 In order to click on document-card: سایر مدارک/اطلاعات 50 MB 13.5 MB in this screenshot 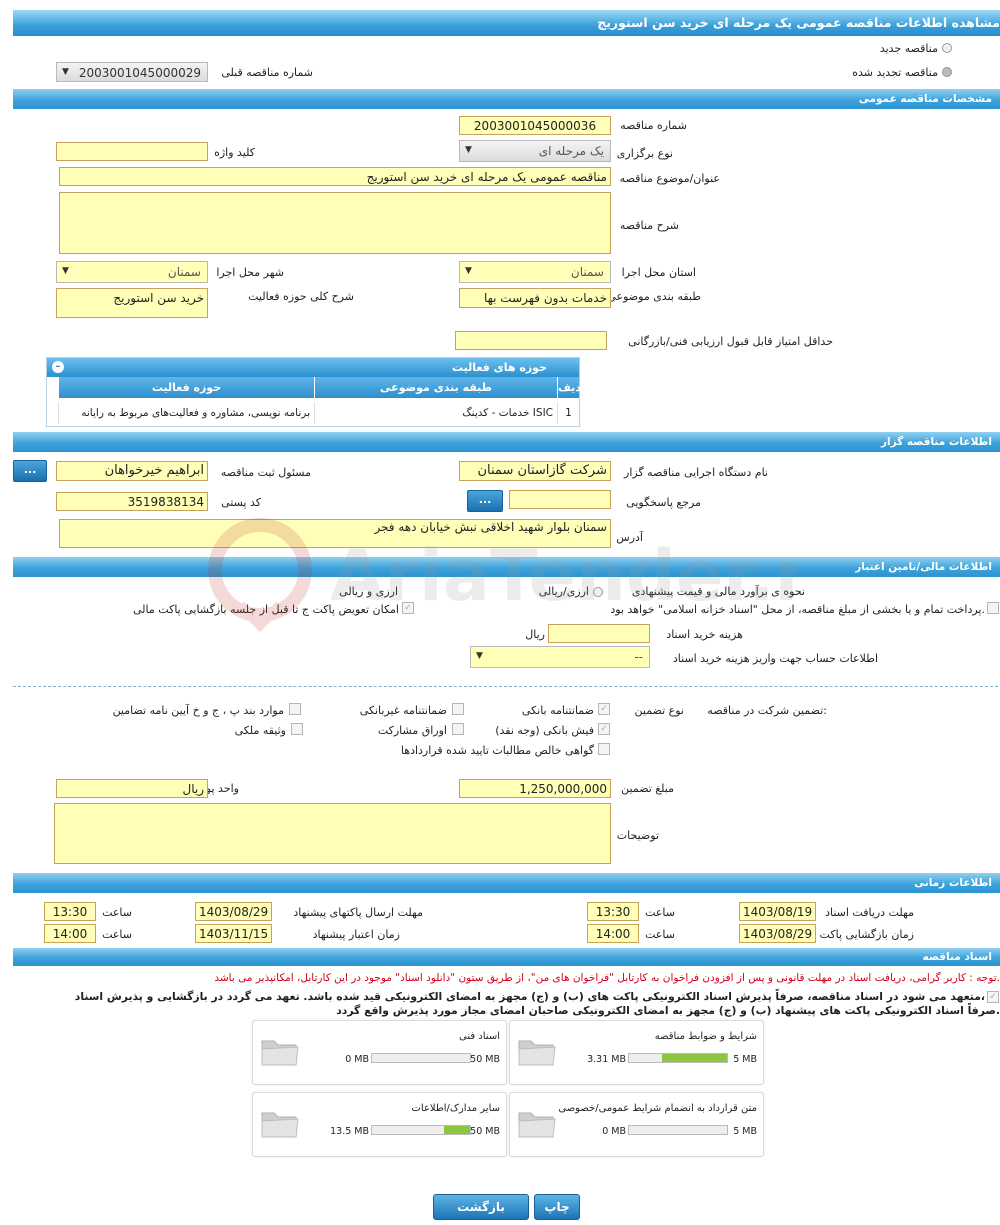, I will do `click(379, 1124)`.